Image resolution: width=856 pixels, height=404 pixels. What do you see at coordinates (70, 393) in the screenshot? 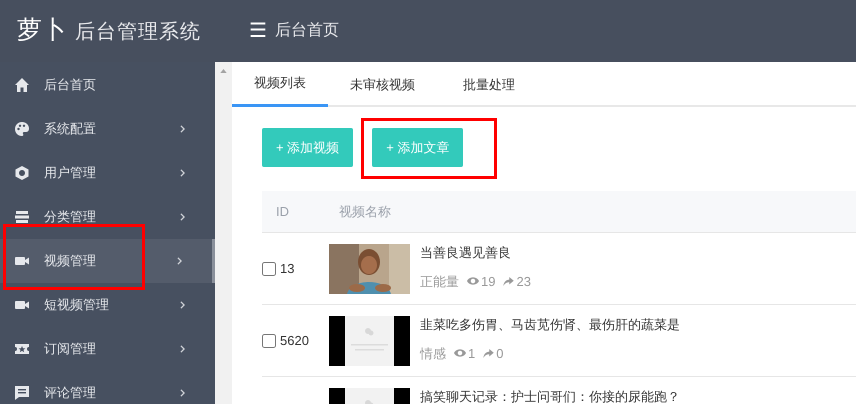
I see `sidebar-label: 评论管理` at bounding box center [70, 393].